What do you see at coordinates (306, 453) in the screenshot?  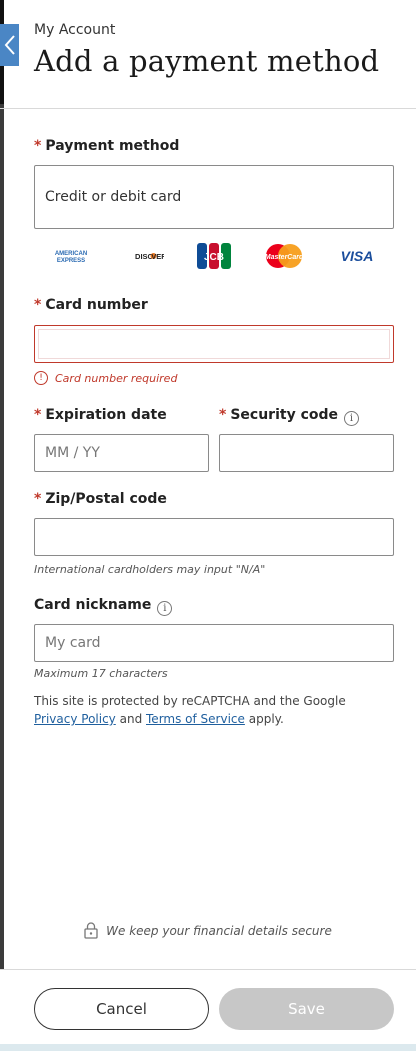 I see `security-code-input` at bounding box center [306, 453].